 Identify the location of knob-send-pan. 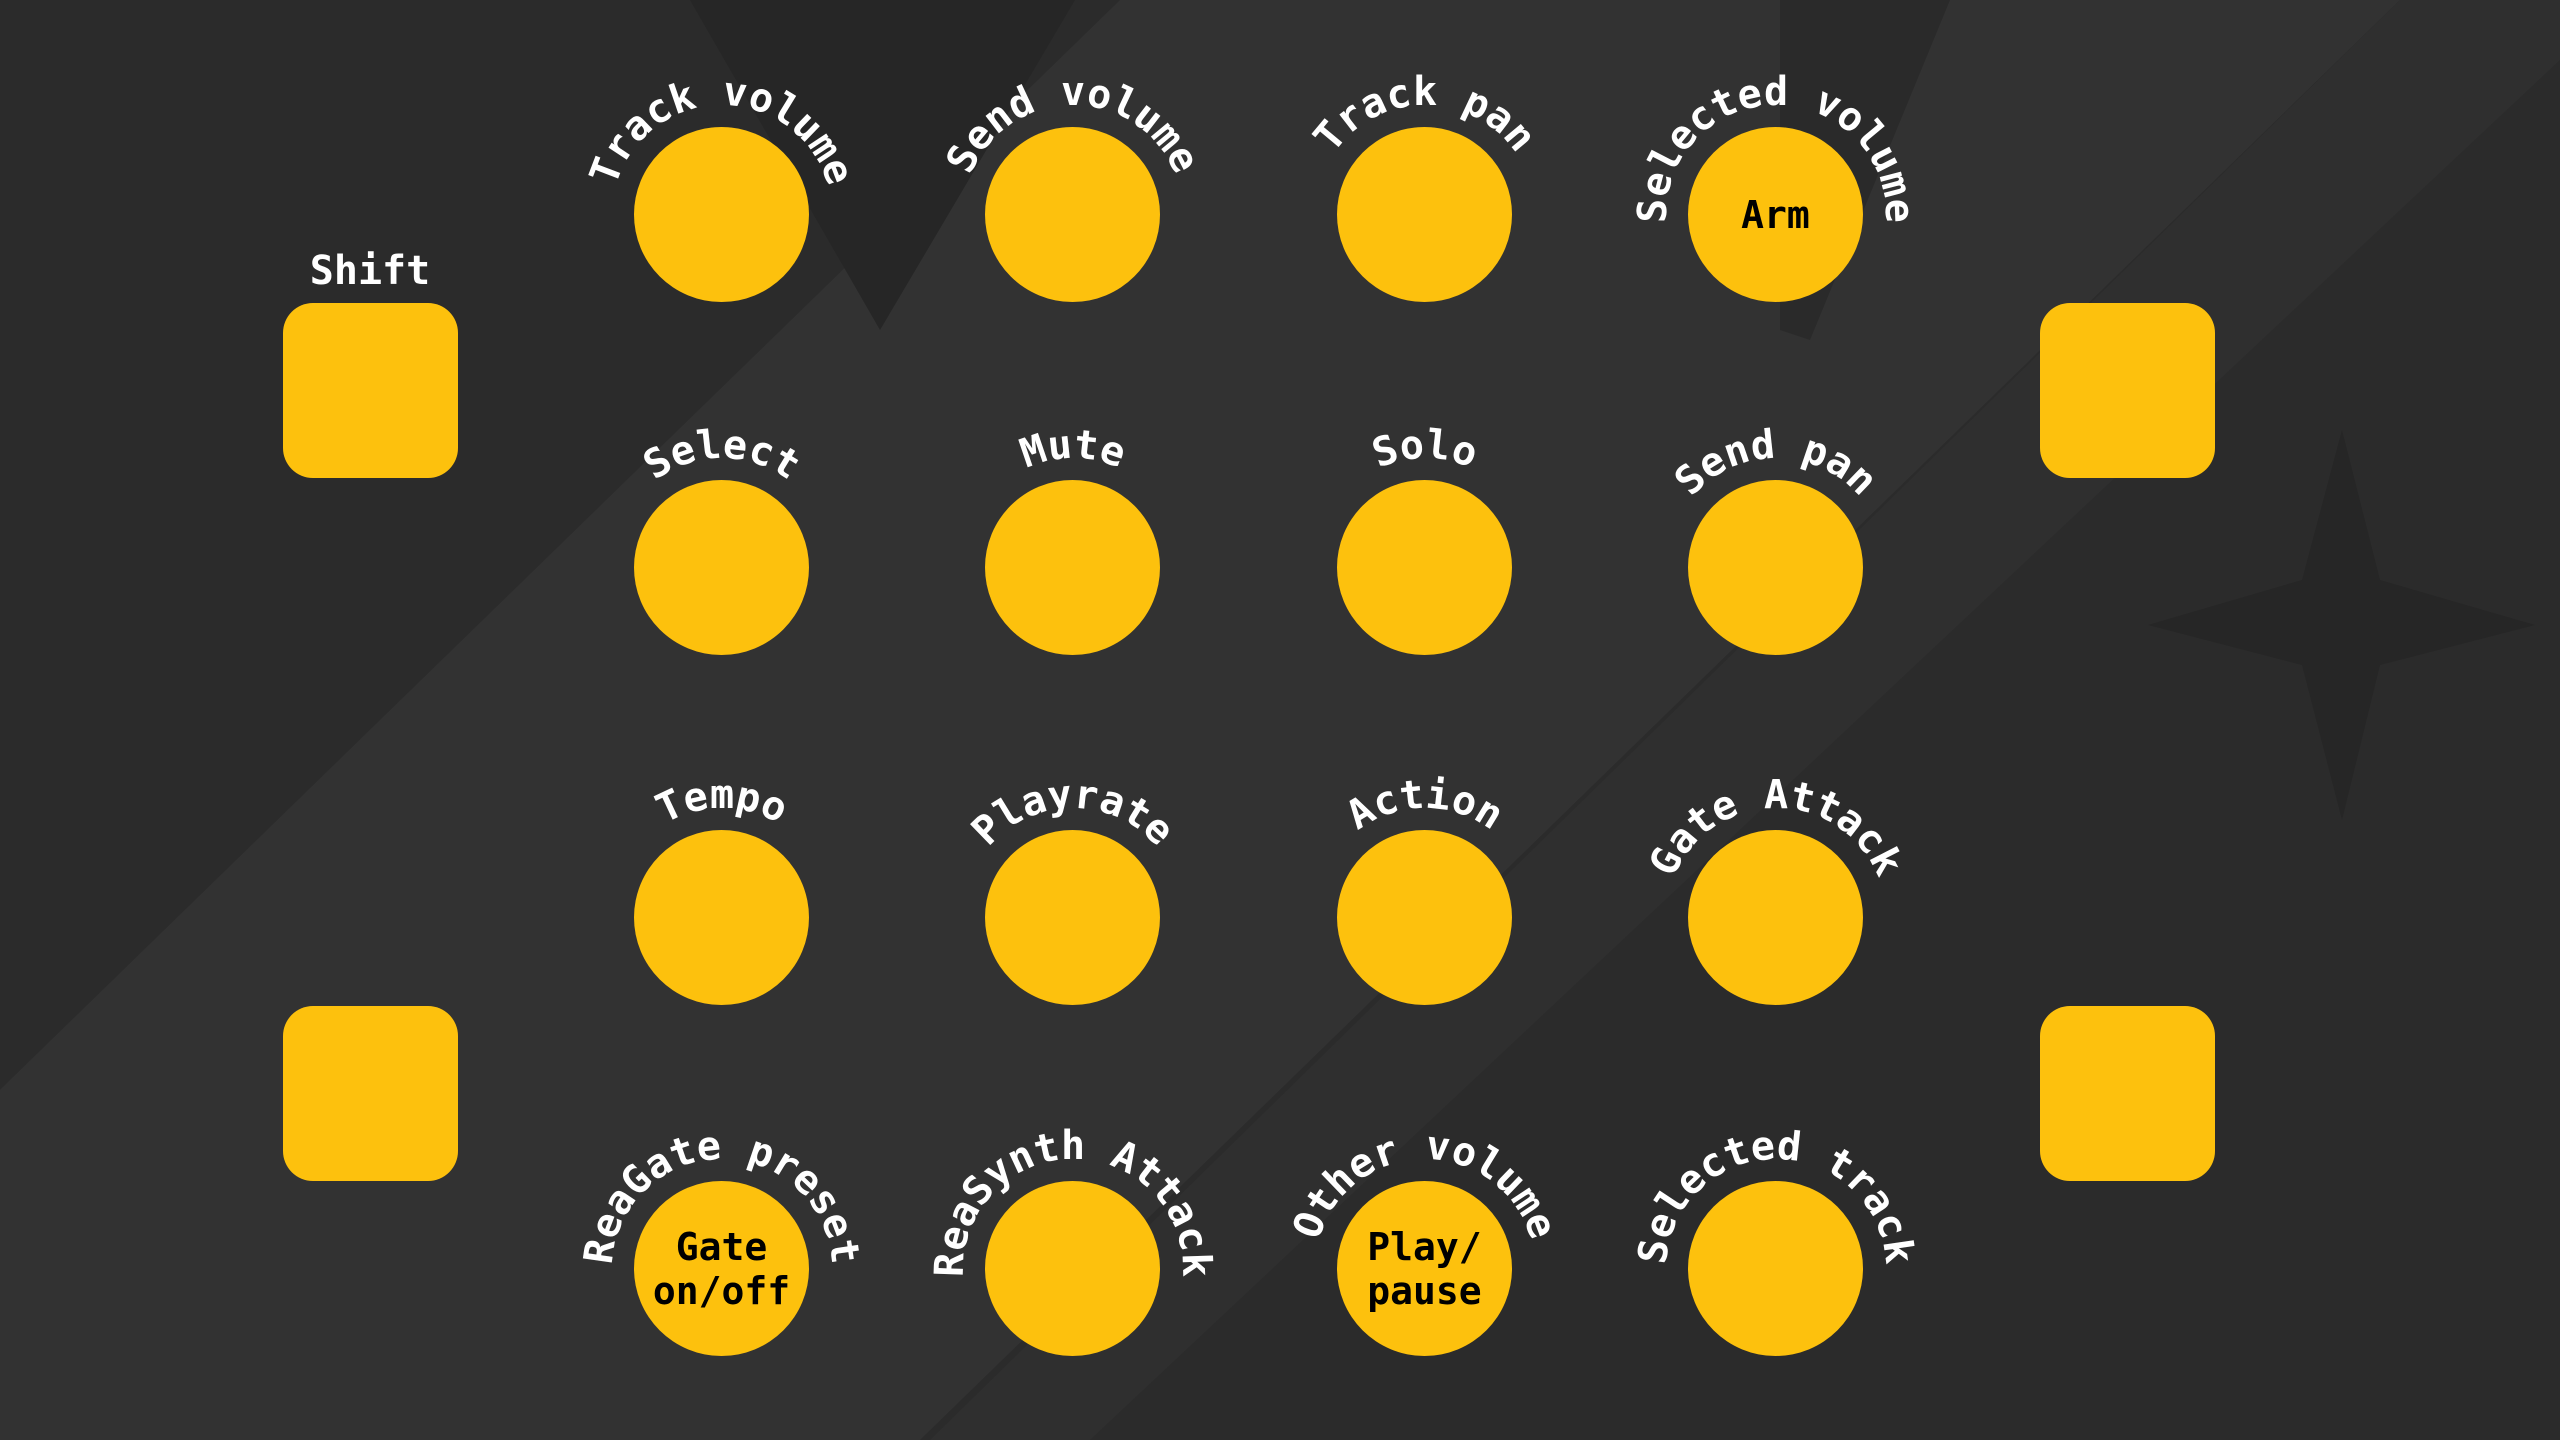
(1775, 567).